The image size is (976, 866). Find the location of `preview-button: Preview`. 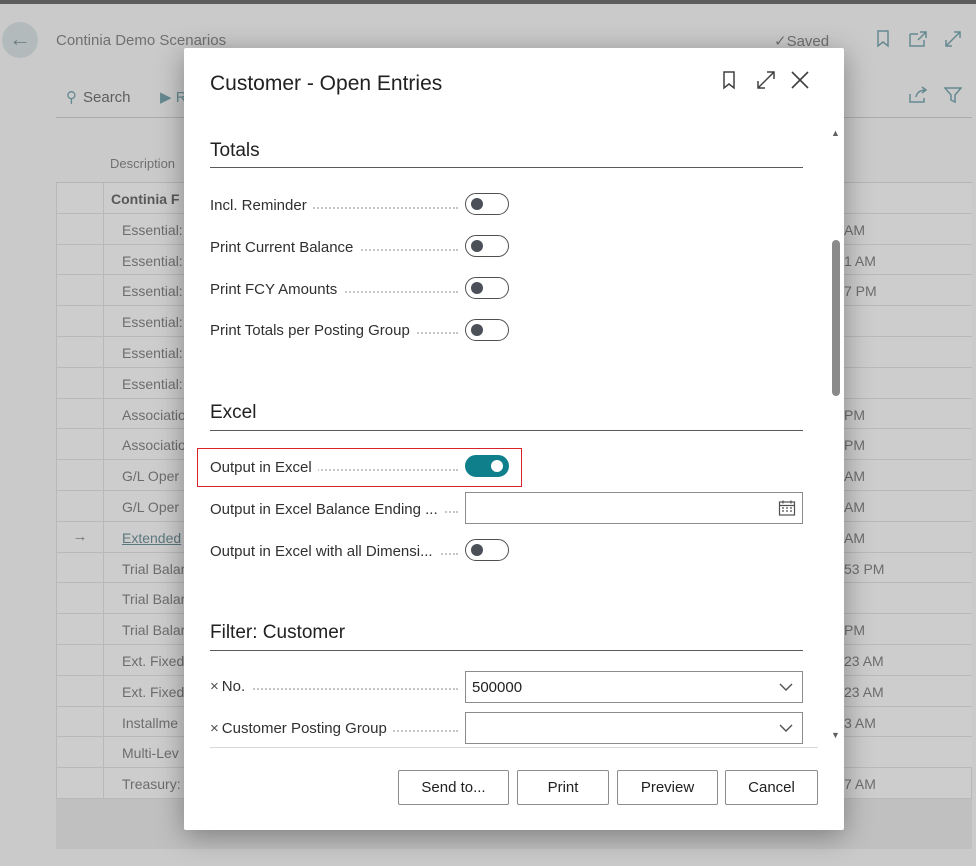

preview-button: Preview is located at coordinates (667, 787).